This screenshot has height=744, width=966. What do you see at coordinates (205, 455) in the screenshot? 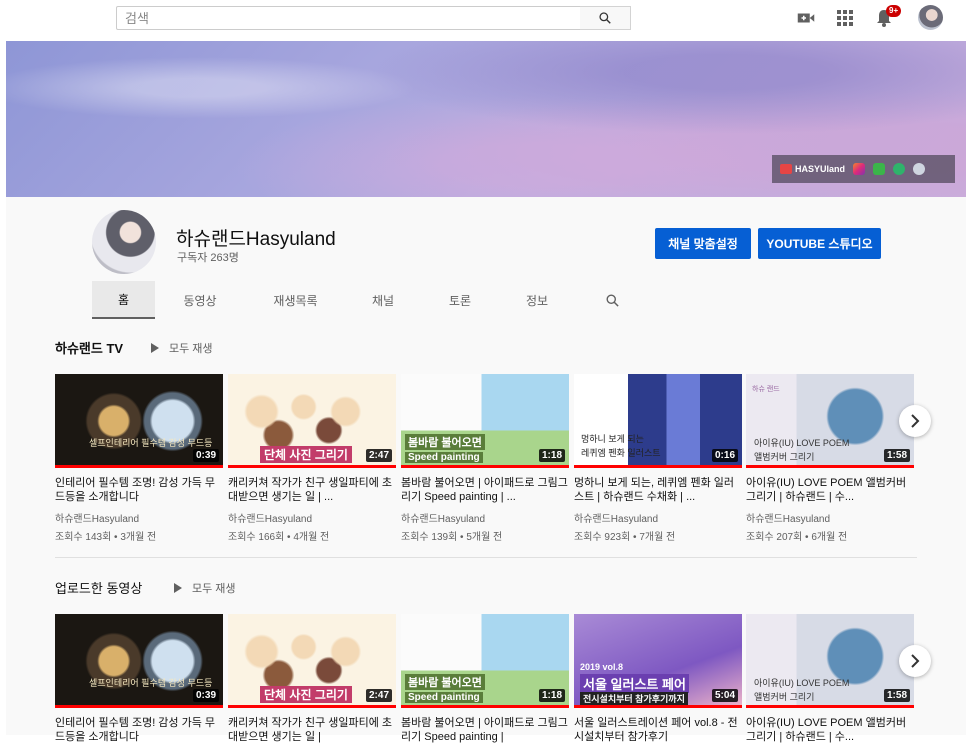
I see `video-duration: 0:39` at bounding box center [205, 455].